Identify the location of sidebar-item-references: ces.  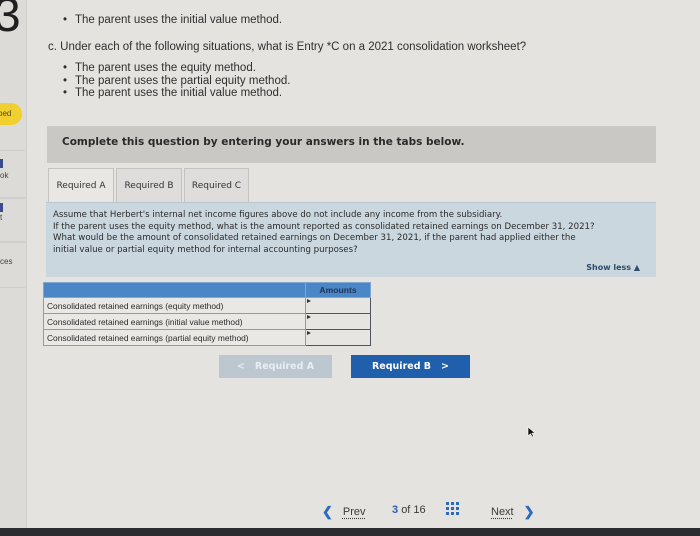
(12, 265).